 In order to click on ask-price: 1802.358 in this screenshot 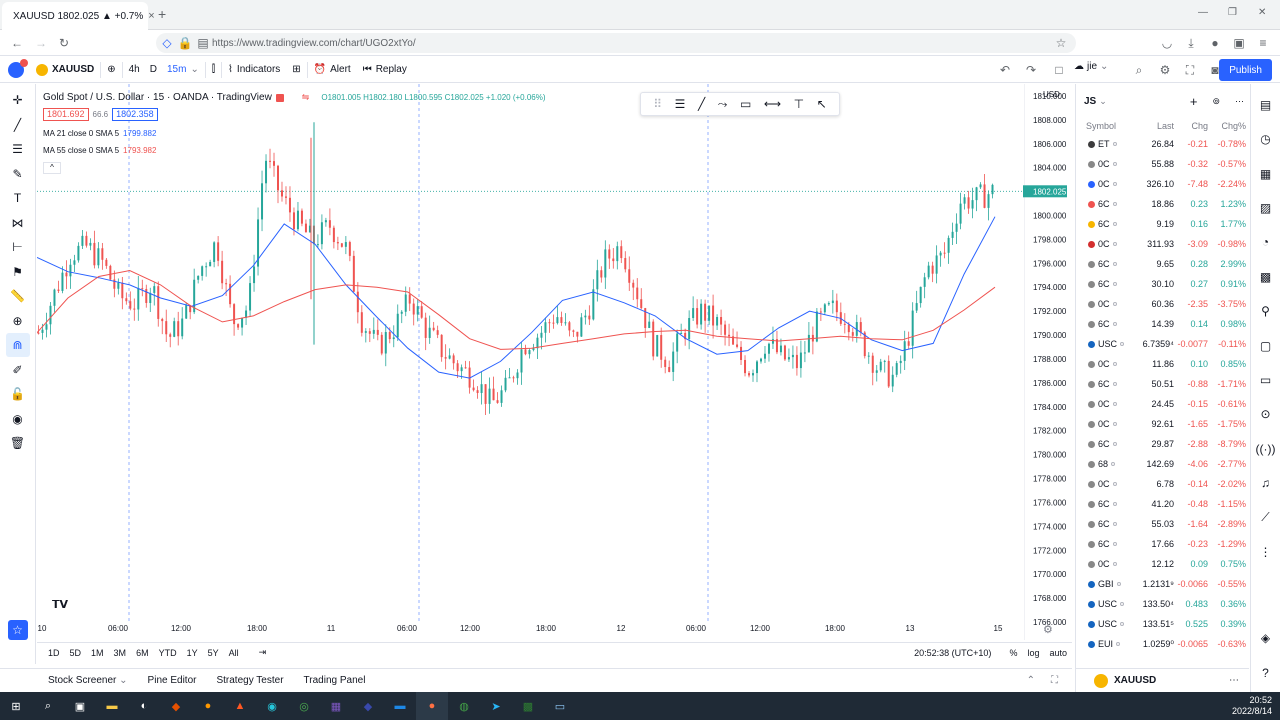, I will do `click(135, 114)`.